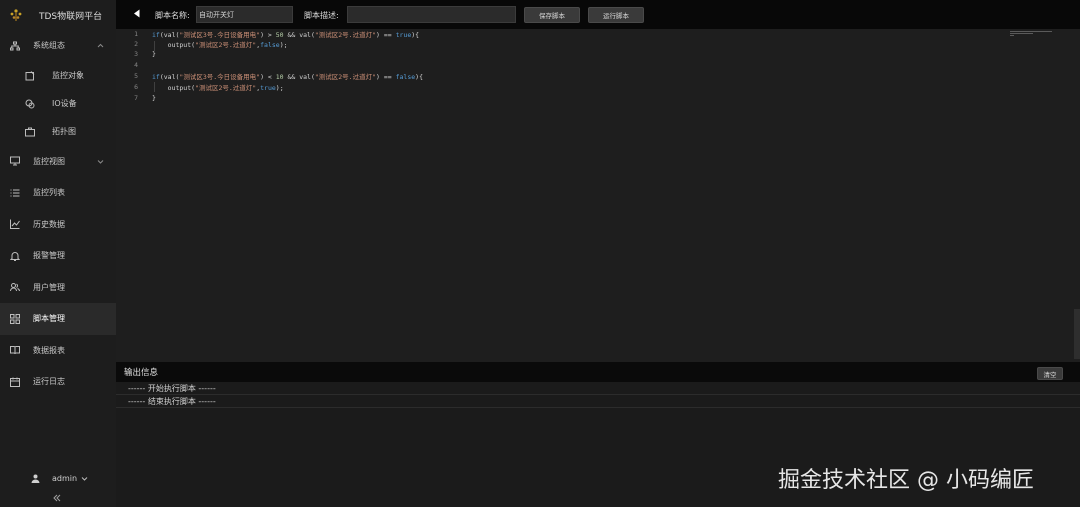 The width and height of the screenshot is (1080, 507). I want to click on sidebar-item-data-report: 数据报表, so click(58, 351).